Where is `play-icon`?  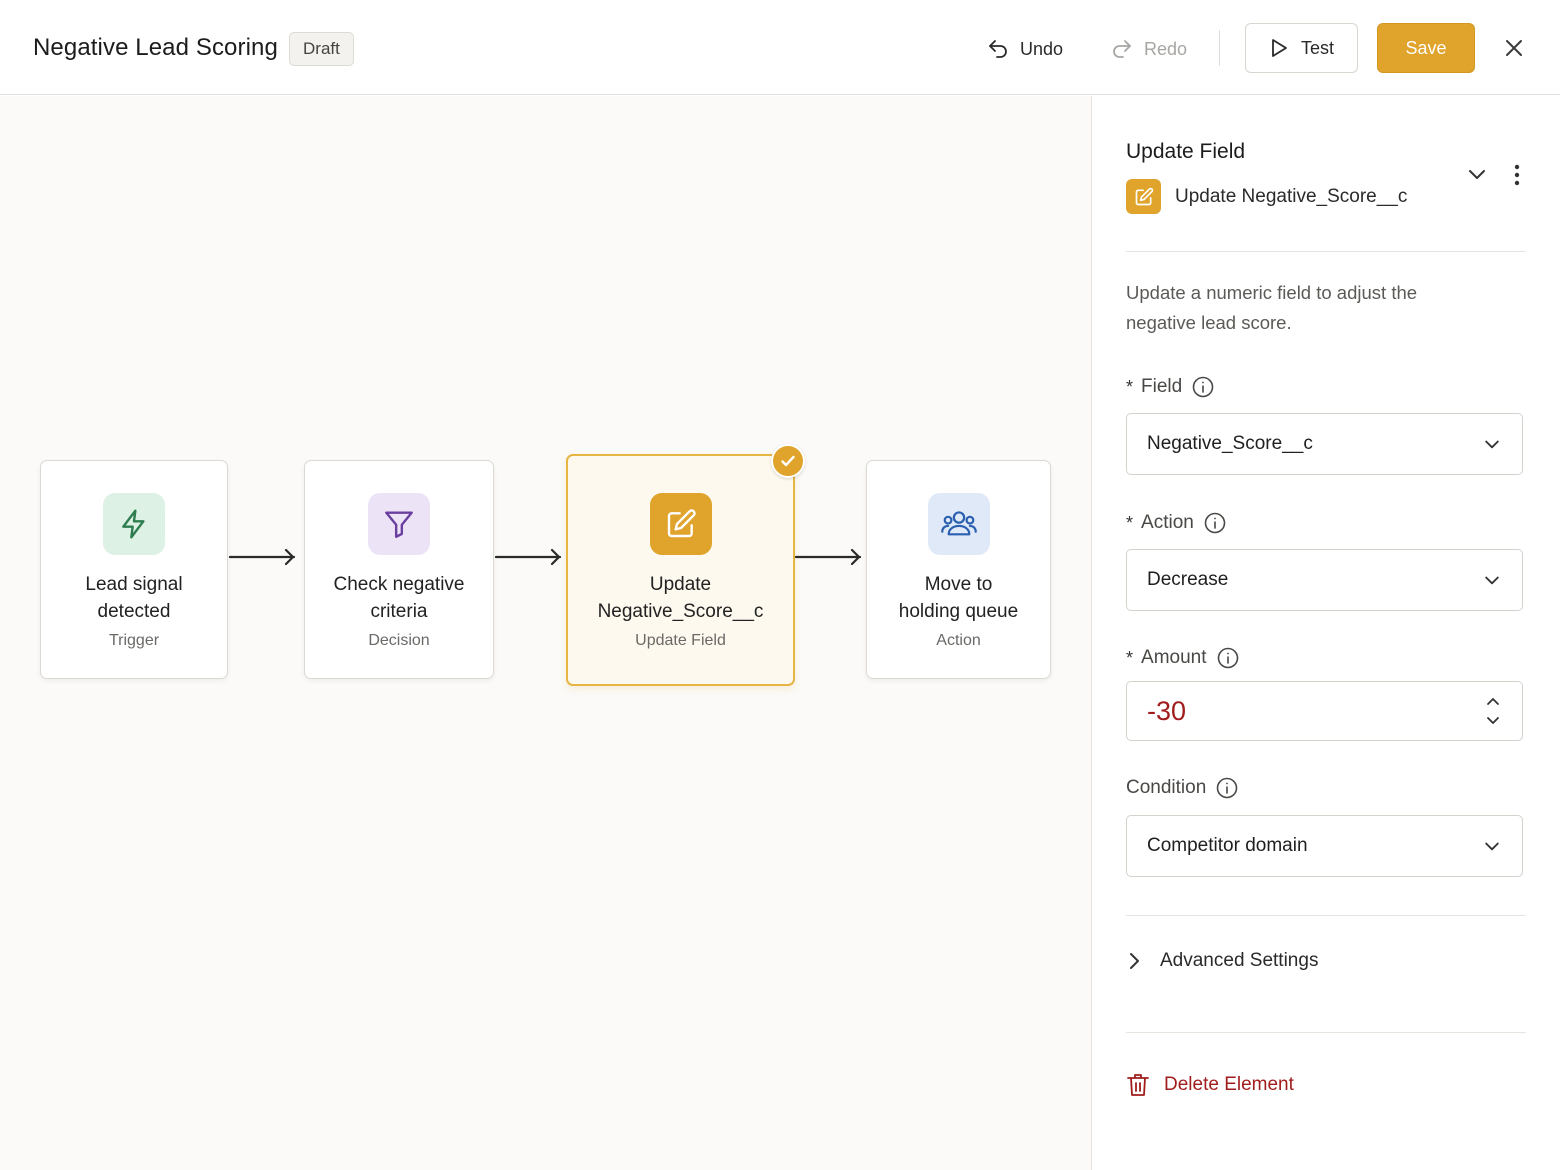
play-icon is located at coordinates (1279, 48).